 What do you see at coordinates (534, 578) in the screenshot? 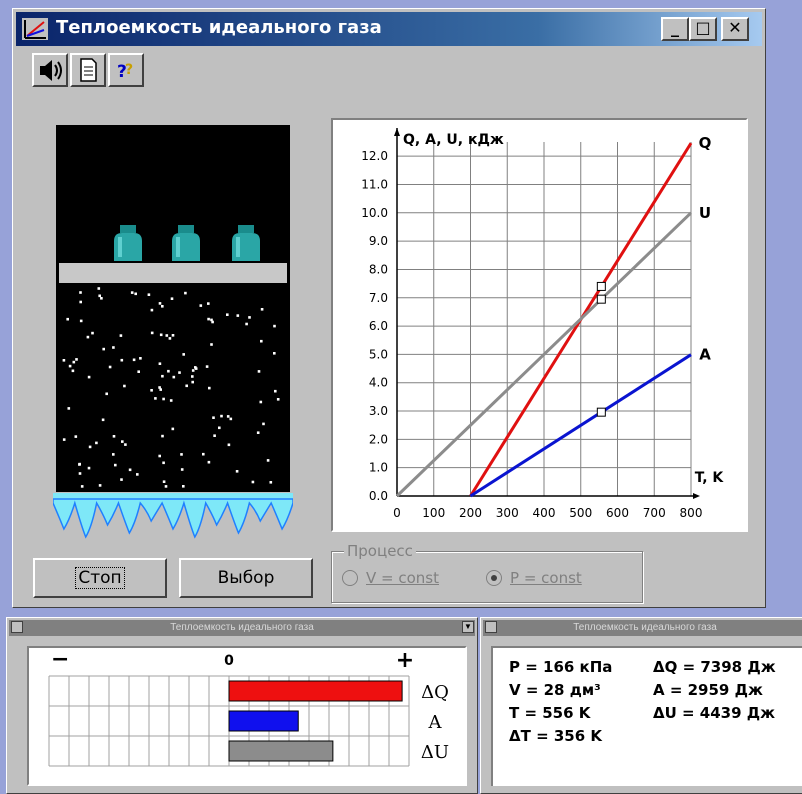
I see `radio-p-const: P = const` at bounding box center [534, 578].